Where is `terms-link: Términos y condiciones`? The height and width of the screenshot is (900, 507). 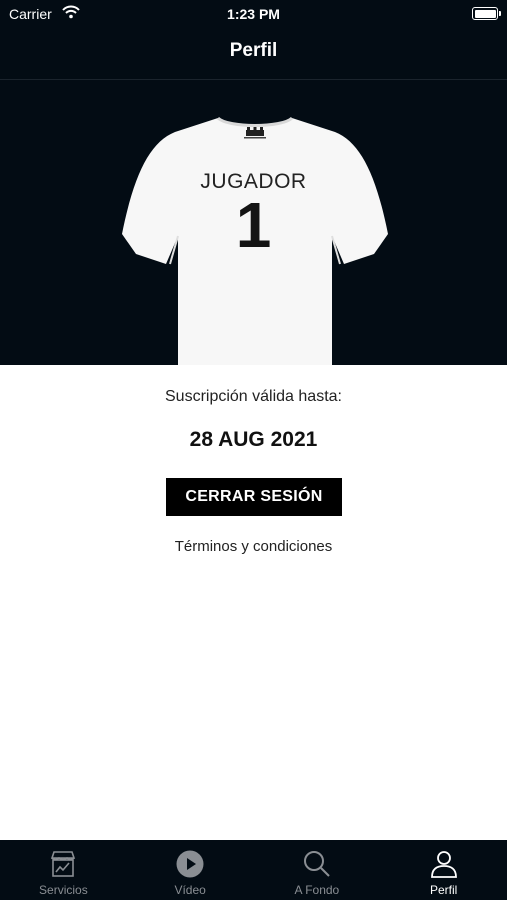
terms-link: Términos y condiciones is located at coordinates (253, 546).